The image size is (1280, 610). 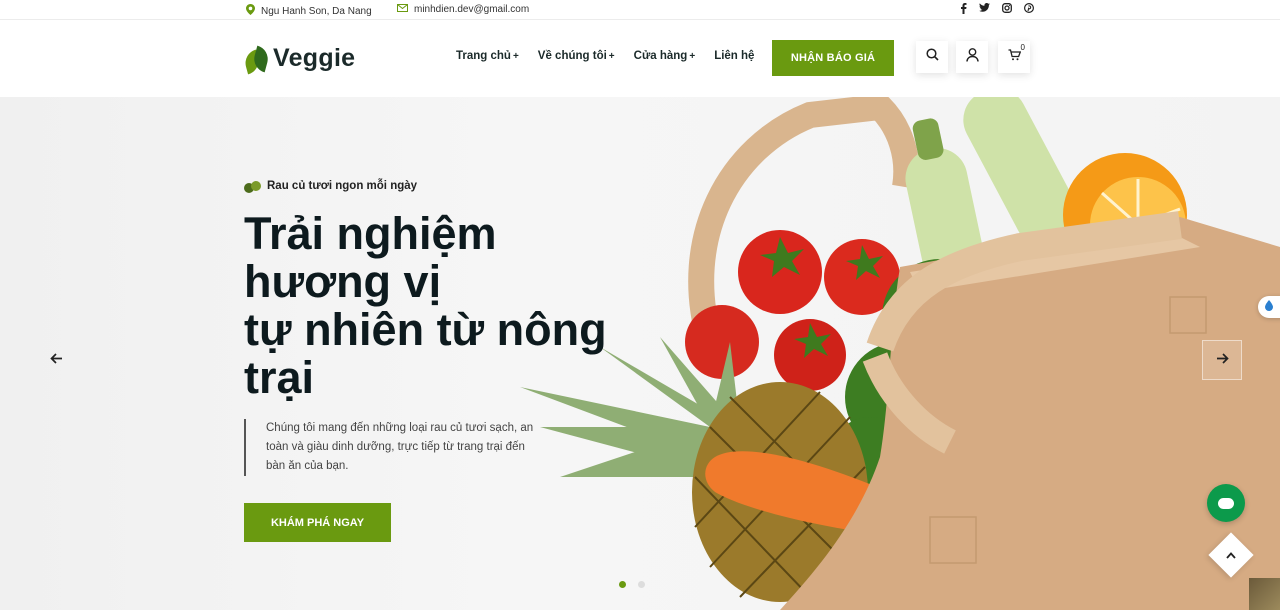 I want to click on hero-tagline: Rau củ tươi ngon mỗi ngày, so click(x=330, y=186).